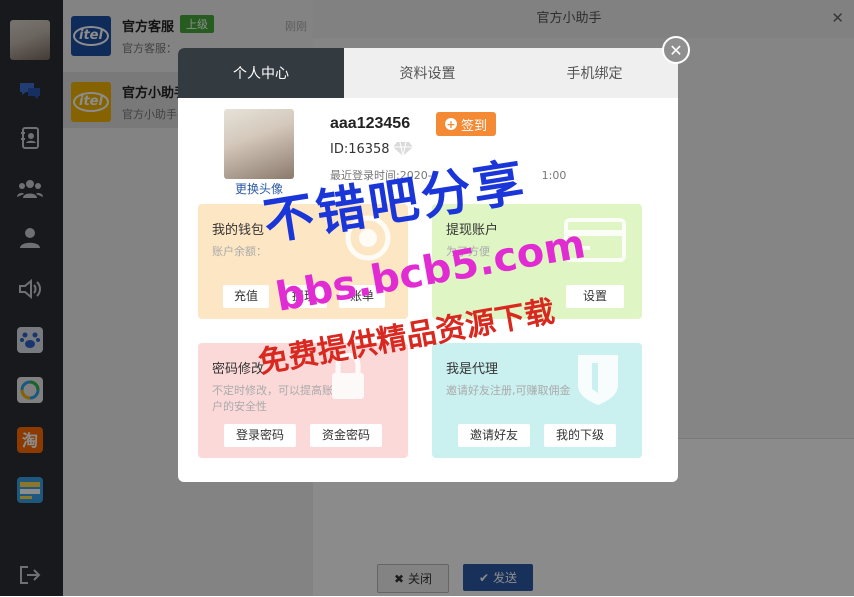 The image size is (854, 597). I want to click on recharge-button: 充值, so click(246, 296).